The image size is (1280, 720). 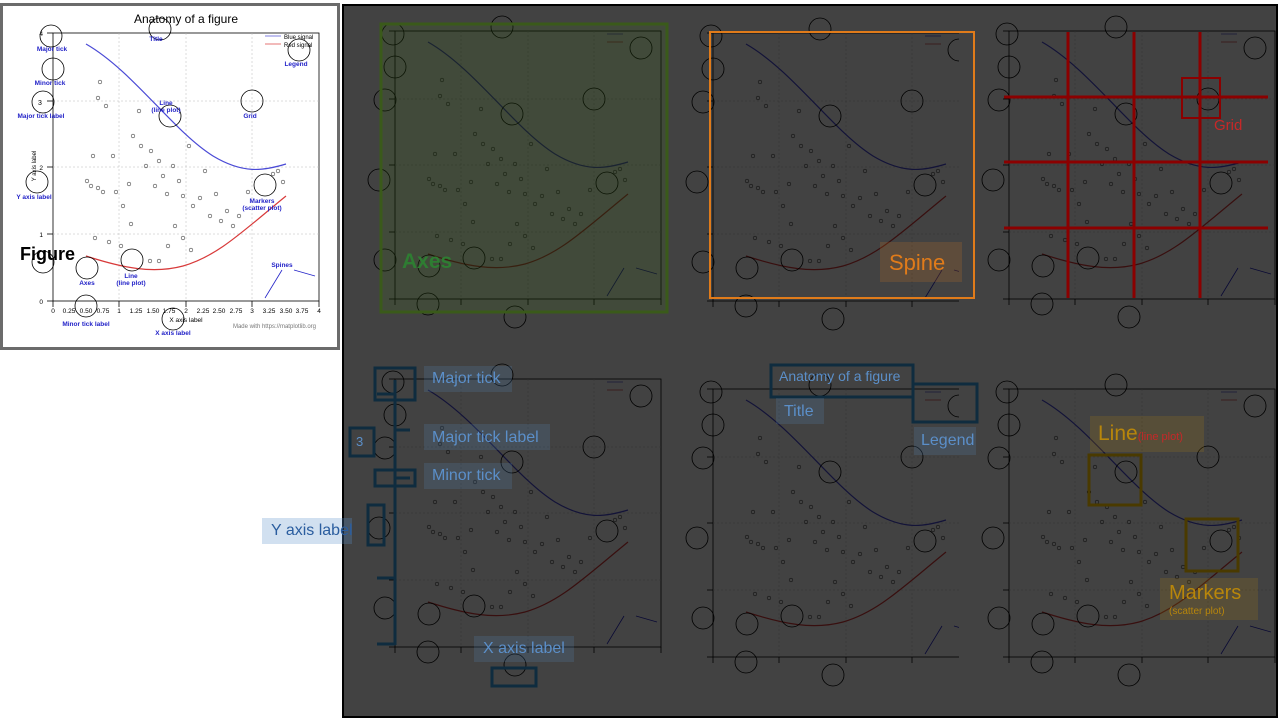 What do you see at coordinates (1118, 433) in the screenshot?
I see `line-label-big: Line` at bounding box center [1118, 433].